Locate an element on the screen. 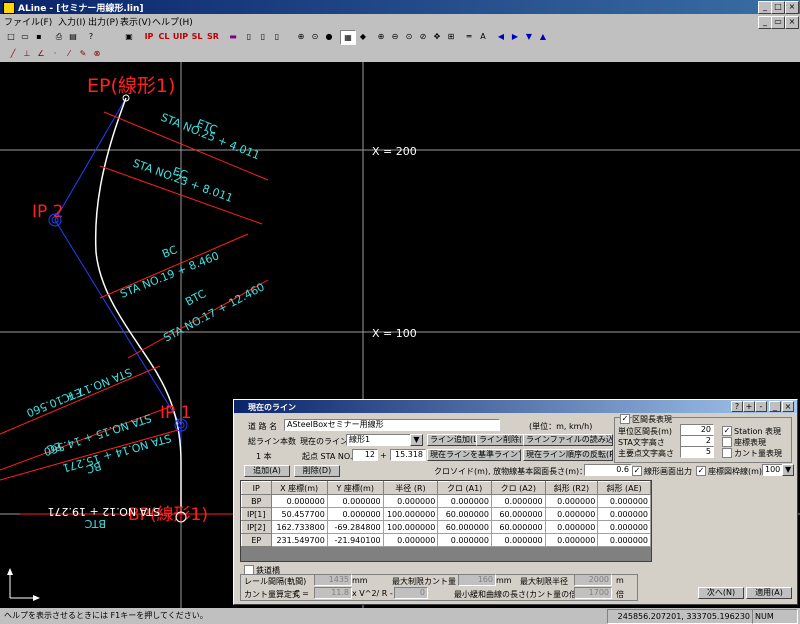  zoom-in-icon: ⊕ is located at coordinates (381, 36).